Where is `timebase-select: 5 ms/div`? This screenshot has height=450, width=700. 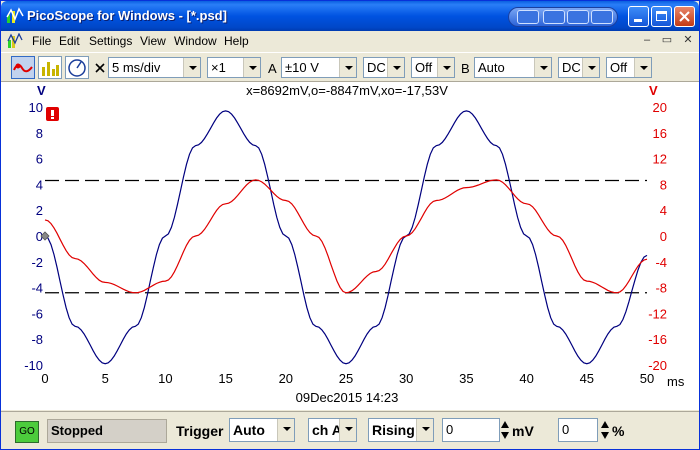 timebase-select: 5 ms/div is located at coordinates (154, 67).